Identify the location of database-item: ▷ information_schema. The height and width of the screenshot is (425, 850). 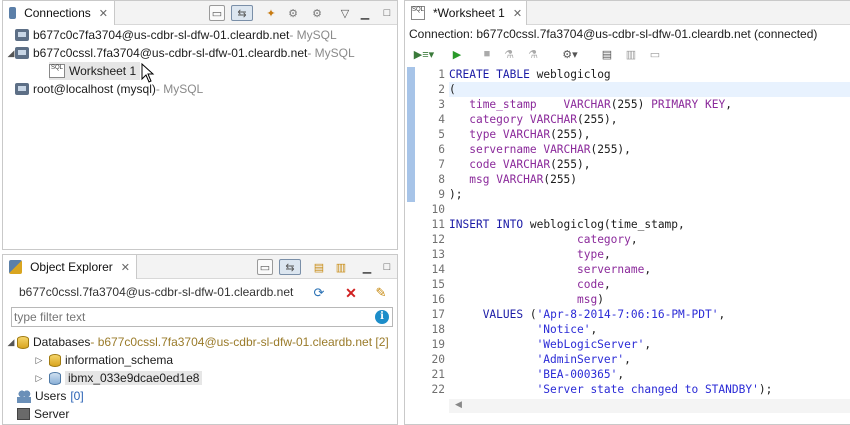
(103, 360).